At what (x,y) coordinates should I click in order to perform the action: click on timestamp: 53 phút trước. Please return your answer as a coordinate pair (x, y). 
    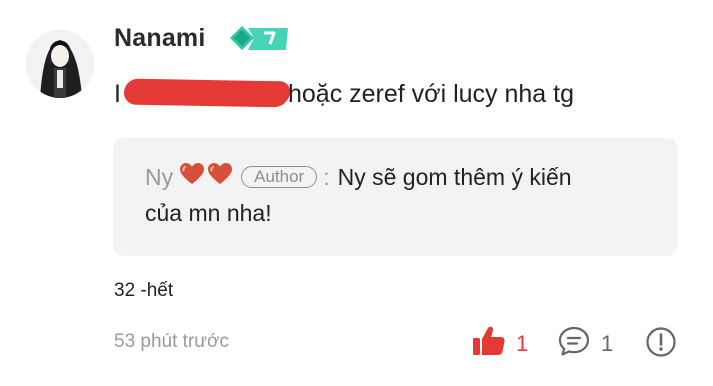
    Looking at the image, I should click on (171, 341).